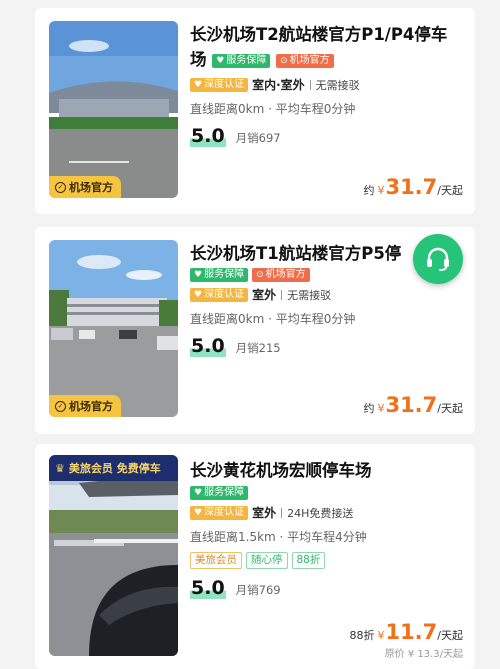 The height and width of the screenshot is (669, 500). What do you see at coordinates (308, 560) in the screenshot?
I see `chip-discount: 88折` at bounding box center [308, 560].